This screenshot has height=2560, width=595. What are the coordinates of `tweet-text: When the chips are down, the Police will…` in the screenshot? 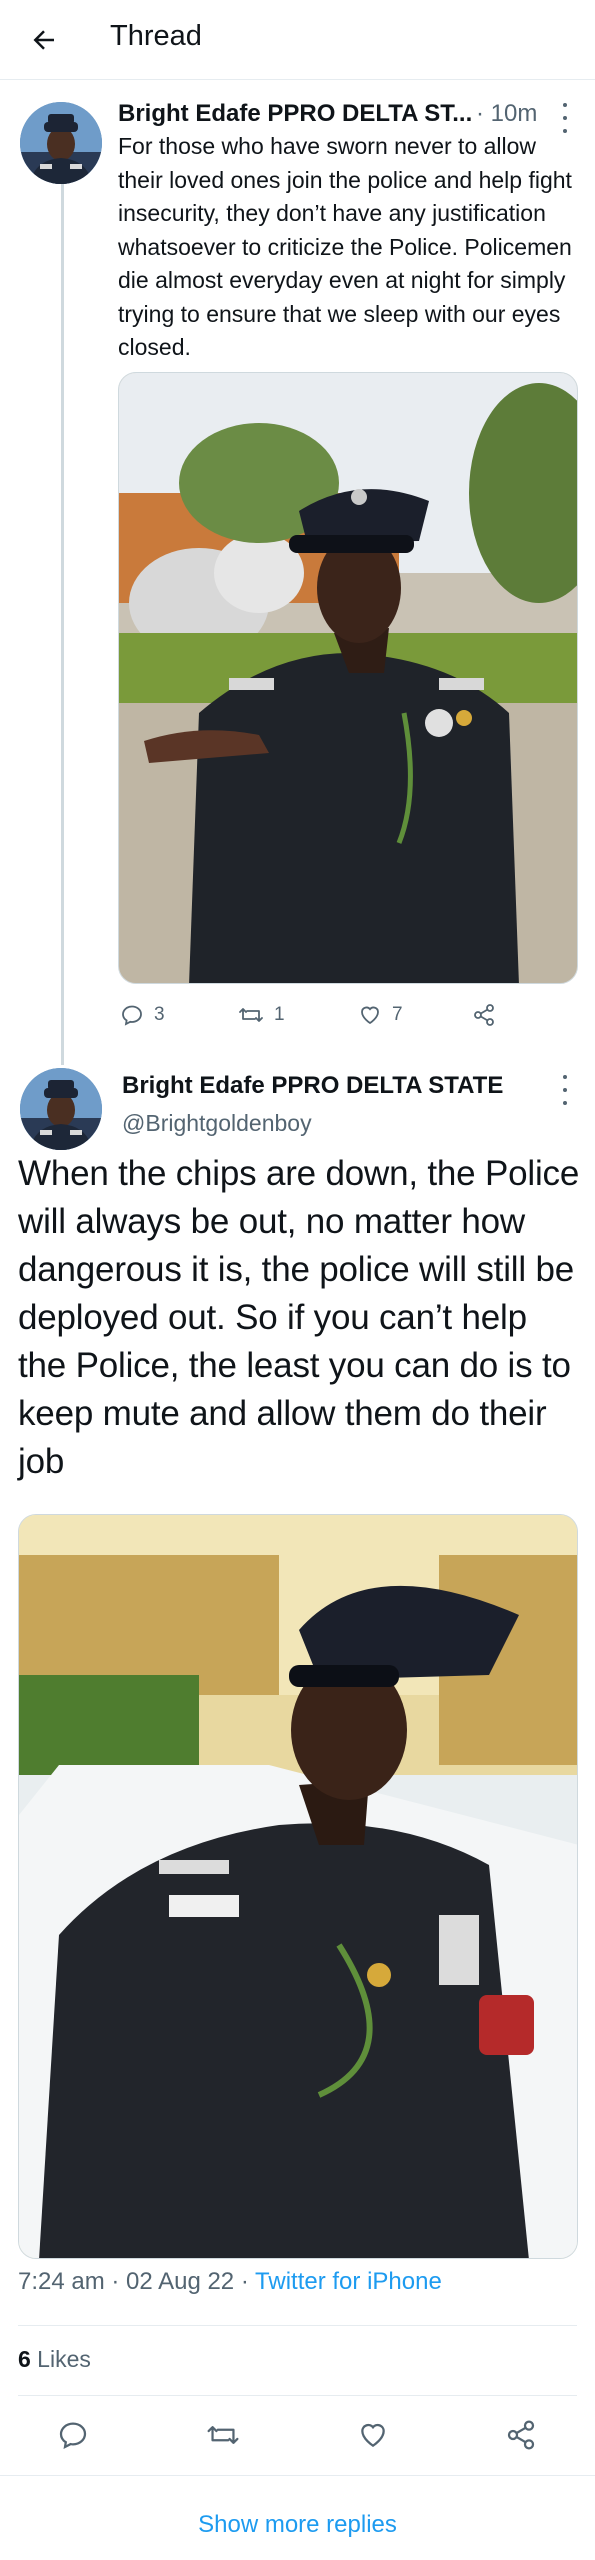 It's located at (299, 1317).